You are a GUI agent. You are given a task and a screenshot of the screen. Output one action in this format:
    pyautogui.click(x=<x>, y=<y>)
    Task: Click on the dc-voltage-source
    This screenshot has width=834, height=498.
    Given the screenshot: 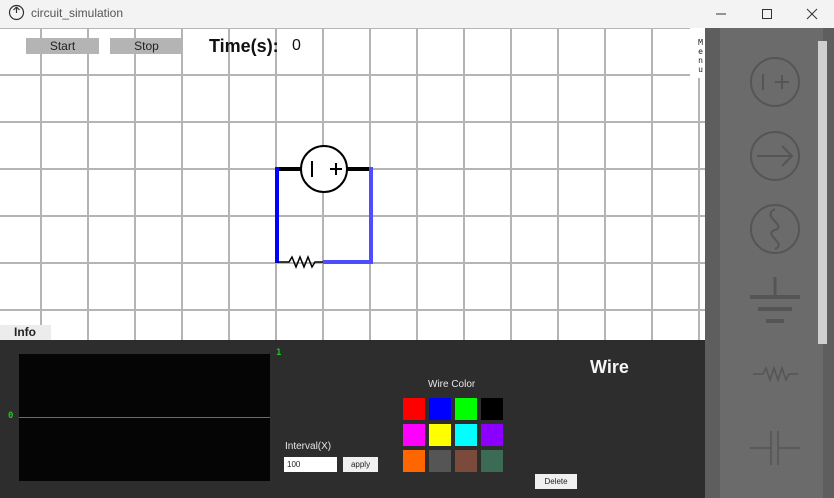 What is the action you would take?
    pyautogui.click(x=324, y=169)
    